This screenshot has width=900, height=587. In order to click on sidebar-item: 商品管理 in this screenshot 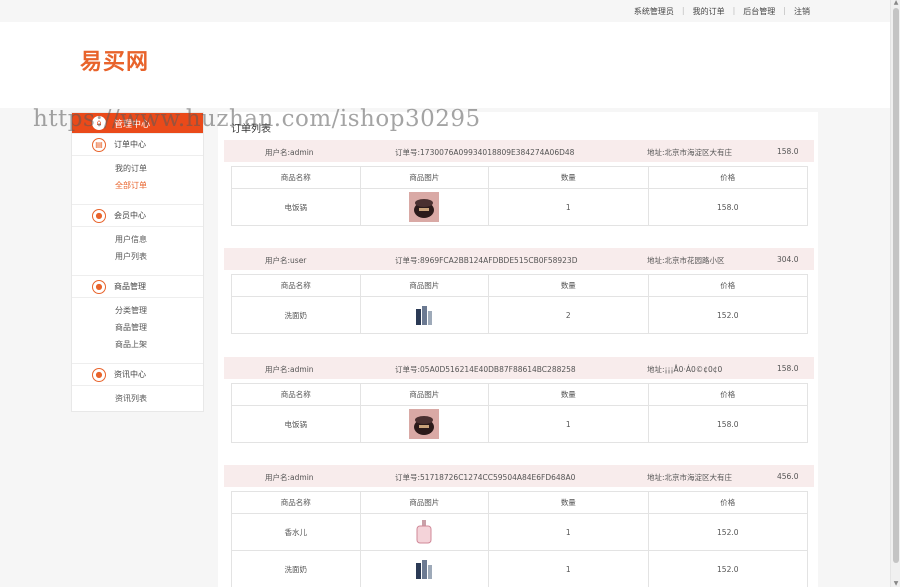, I will do `click(159, 327)`.